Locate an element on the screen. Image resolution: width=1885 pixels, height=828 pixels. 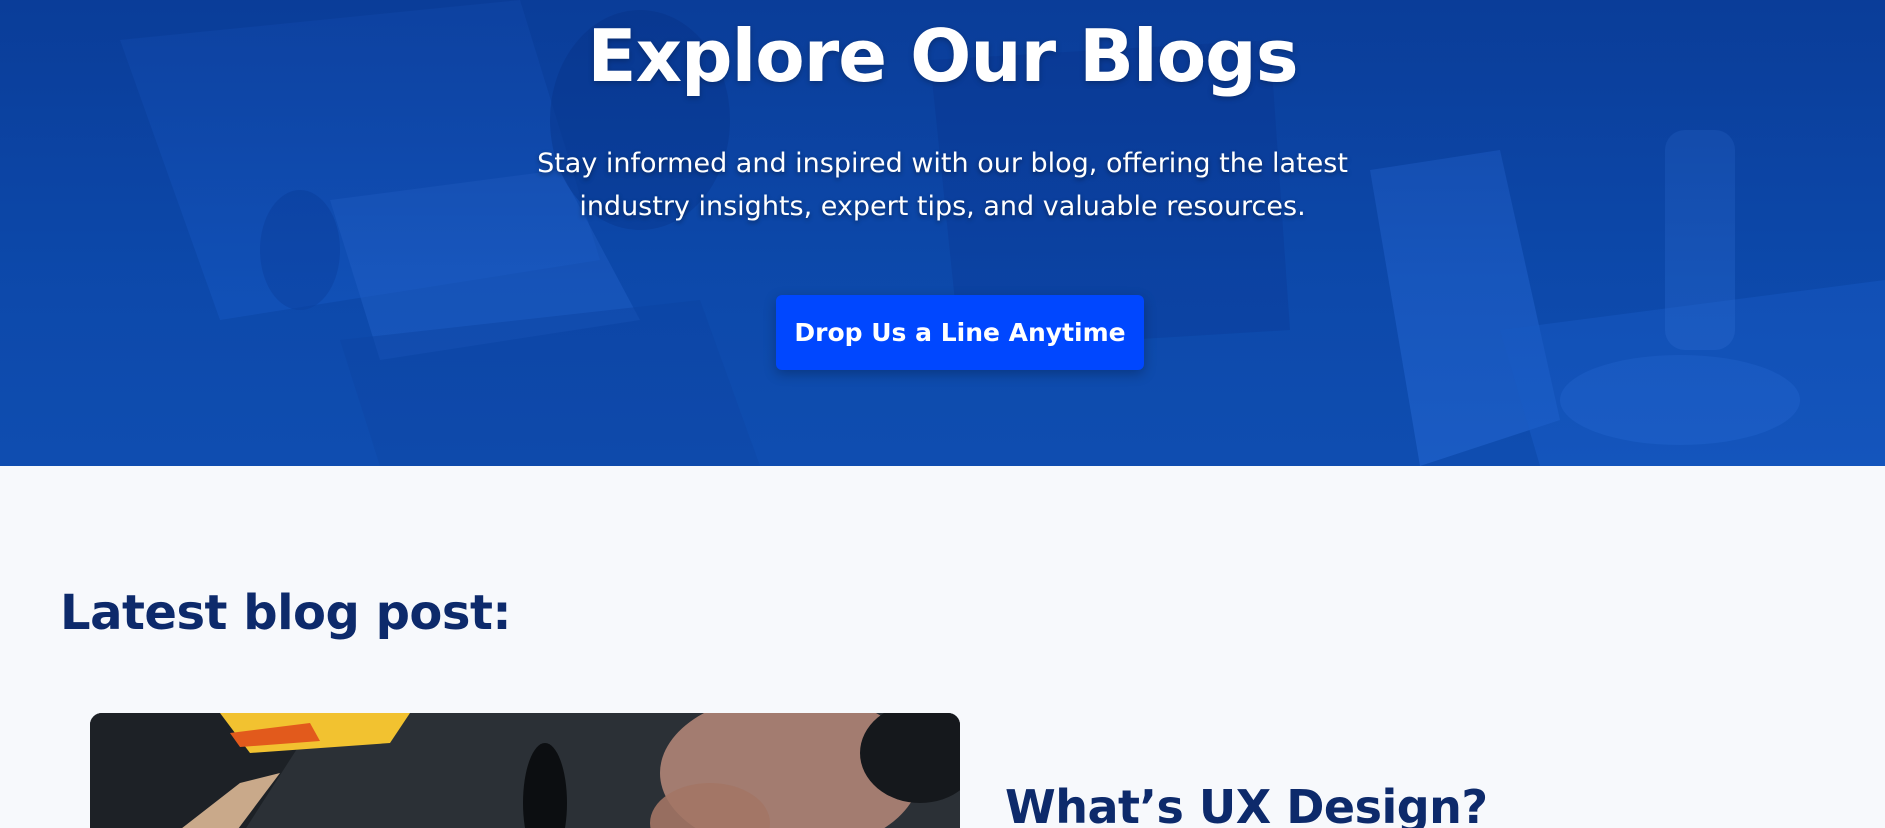
latest-post-photo is located at coordinates (525, 770).